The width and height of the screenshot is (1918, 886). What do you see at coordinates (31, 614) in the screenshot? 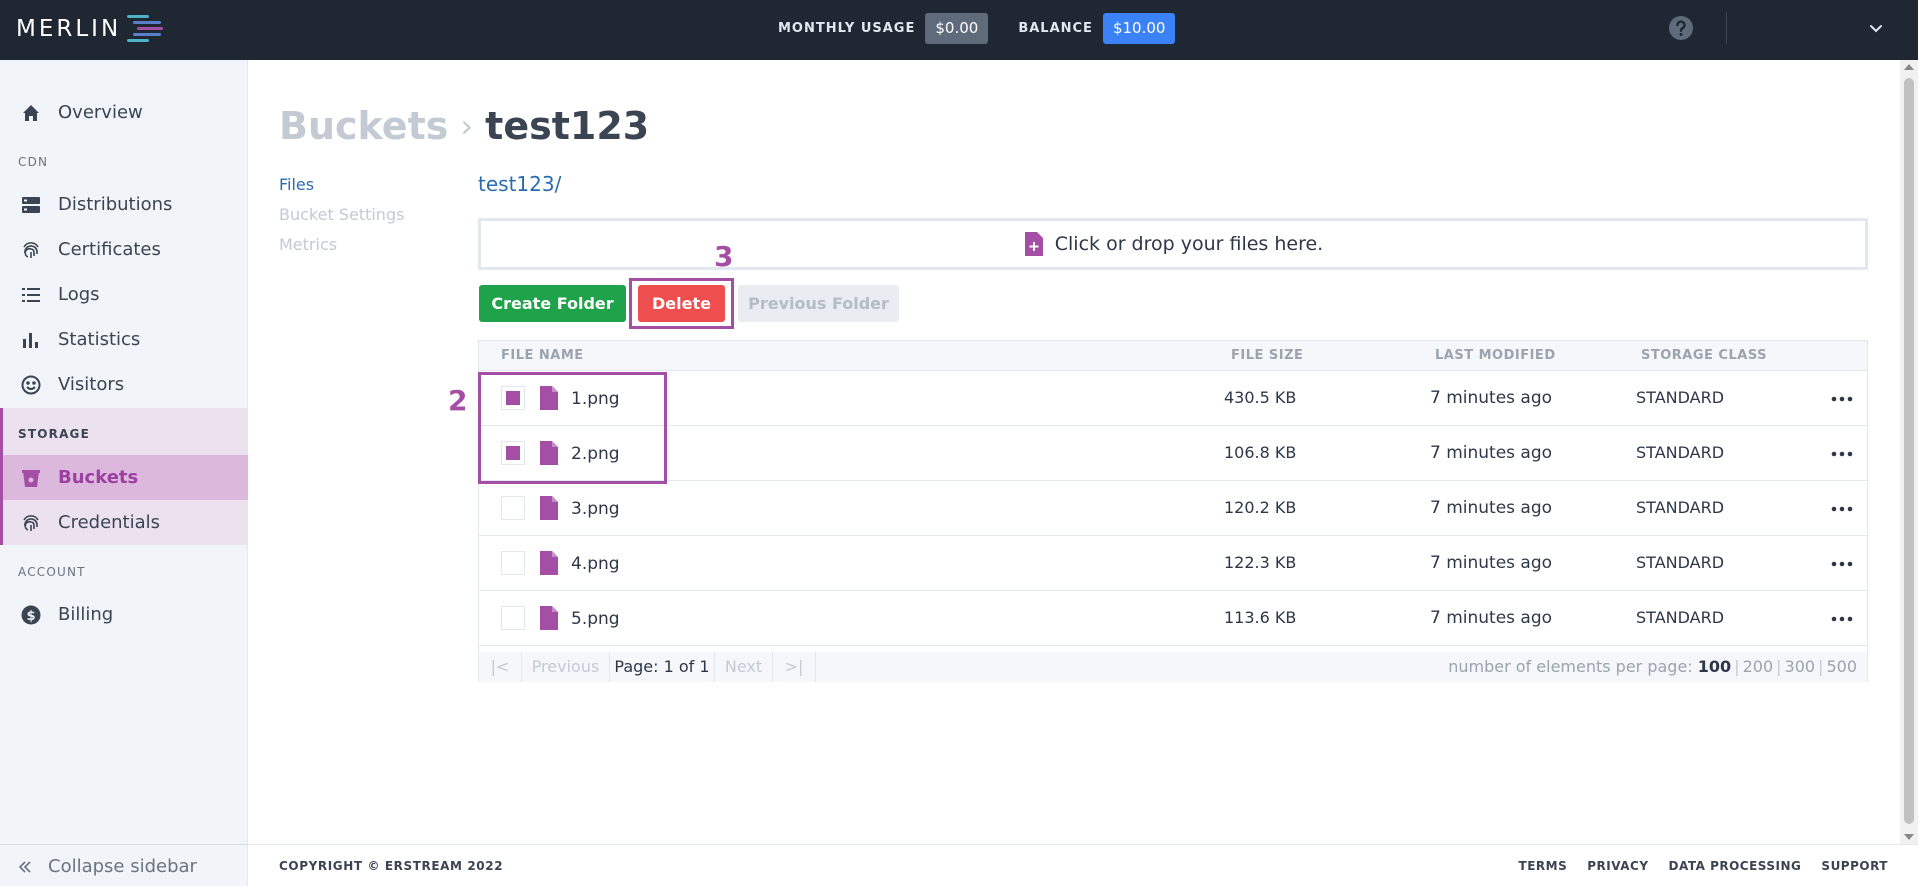
I see `dollar-icon: $` at bounding box center [31, 614].